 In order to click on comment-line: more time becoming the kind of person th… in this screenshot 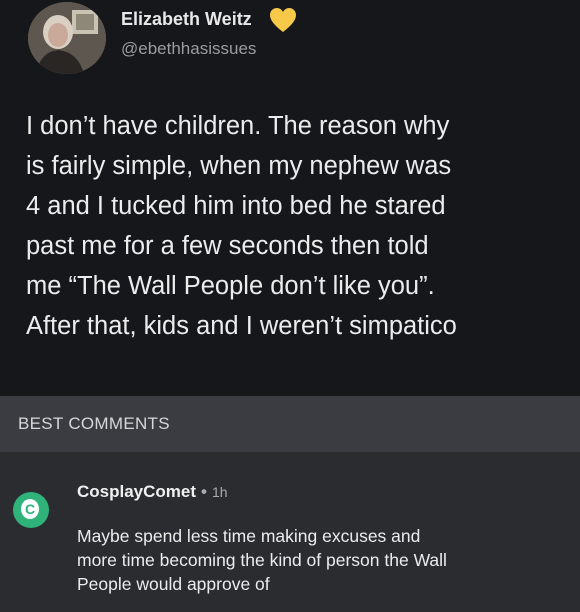, I will do `click(262, 560)`.